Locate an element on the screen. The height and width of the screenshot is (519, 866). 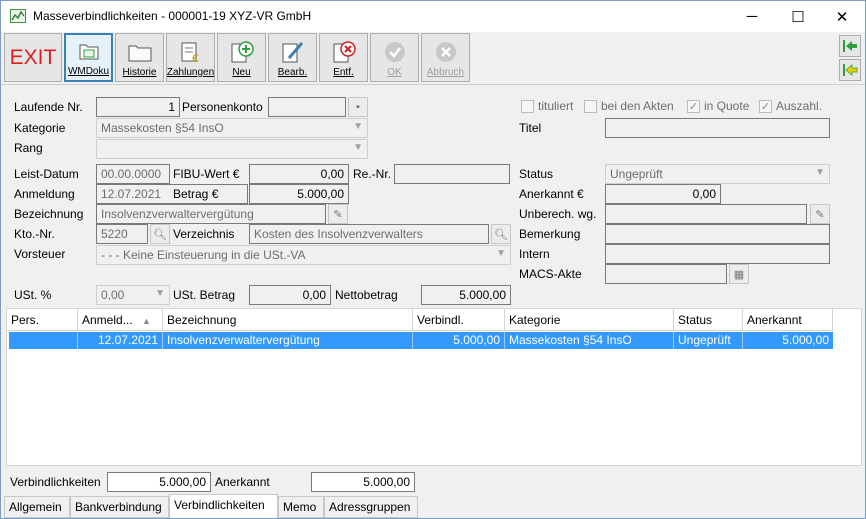
in-quote-checkbox: ✓ in Quote is located at coordinates (718, 106).